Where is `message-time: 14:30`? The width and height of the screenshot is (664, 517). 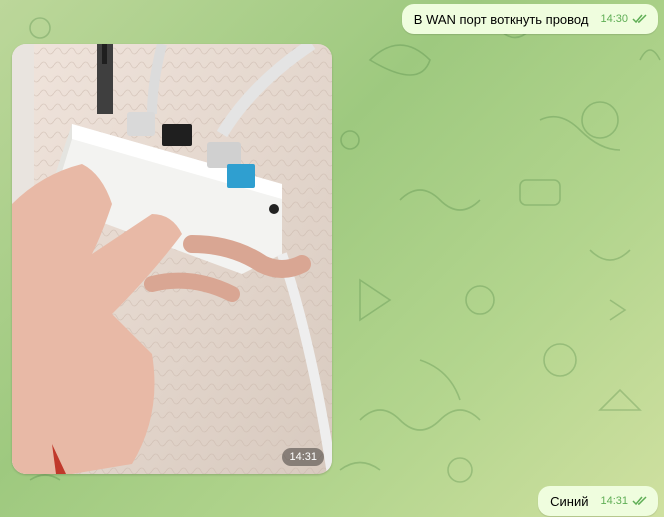 message-time: 14:30 is located at coordinates (614, 19).